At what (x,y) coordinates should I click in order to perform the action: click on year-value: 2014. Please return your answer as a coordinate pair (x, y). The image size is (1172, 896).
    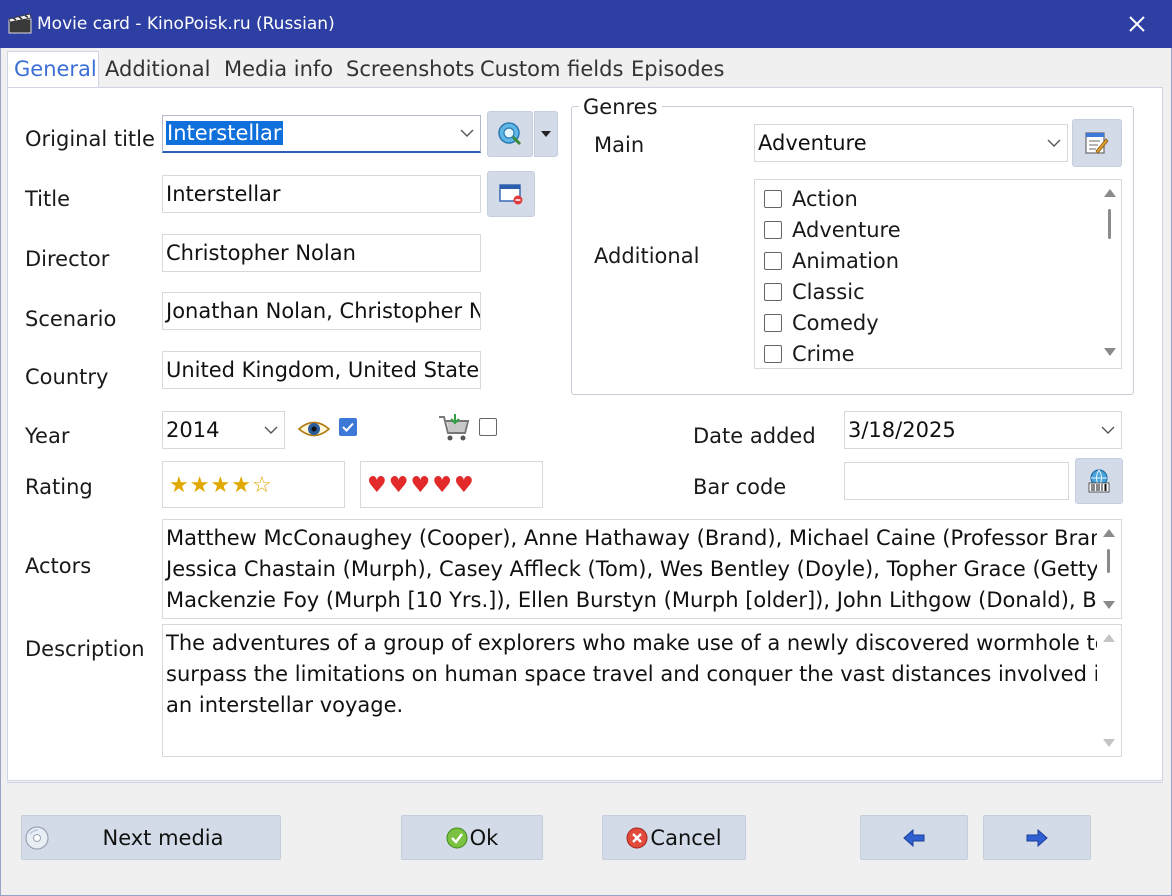
    Looking at the image, I should click on (193, 430).